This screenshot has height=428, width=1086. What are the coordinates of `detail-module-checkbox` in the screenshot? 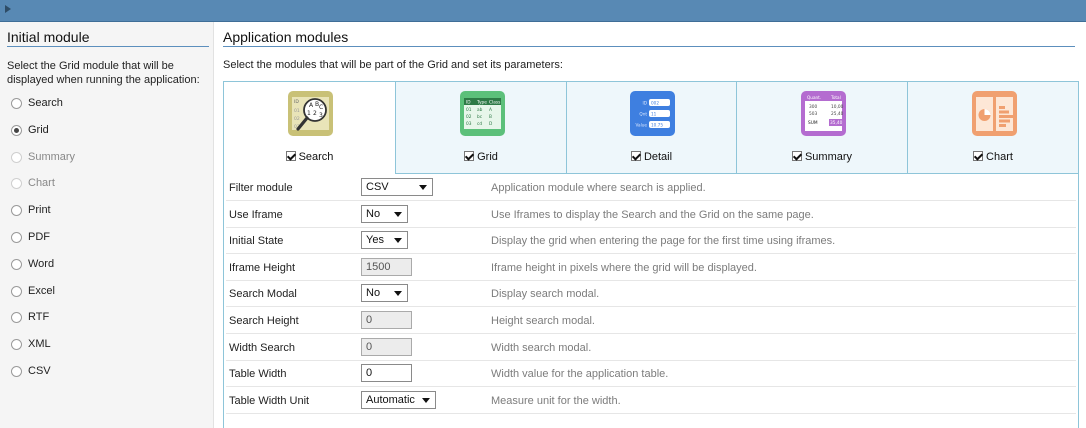 It's located at (635, 156).